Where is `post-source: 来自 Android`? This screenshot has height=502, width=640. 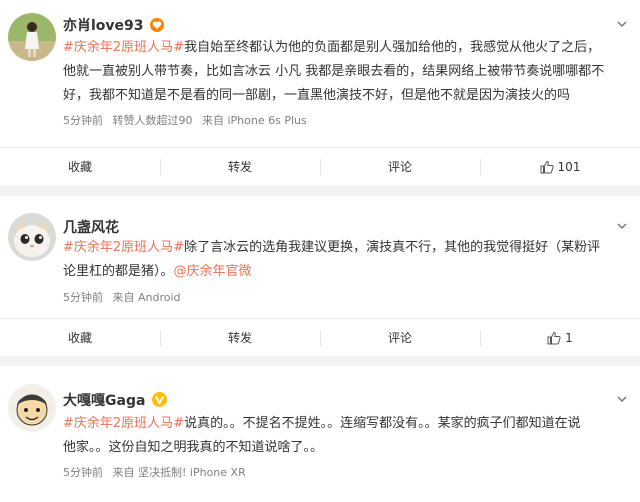
post-source: 来自 Android is located at coordinates (146, 297).